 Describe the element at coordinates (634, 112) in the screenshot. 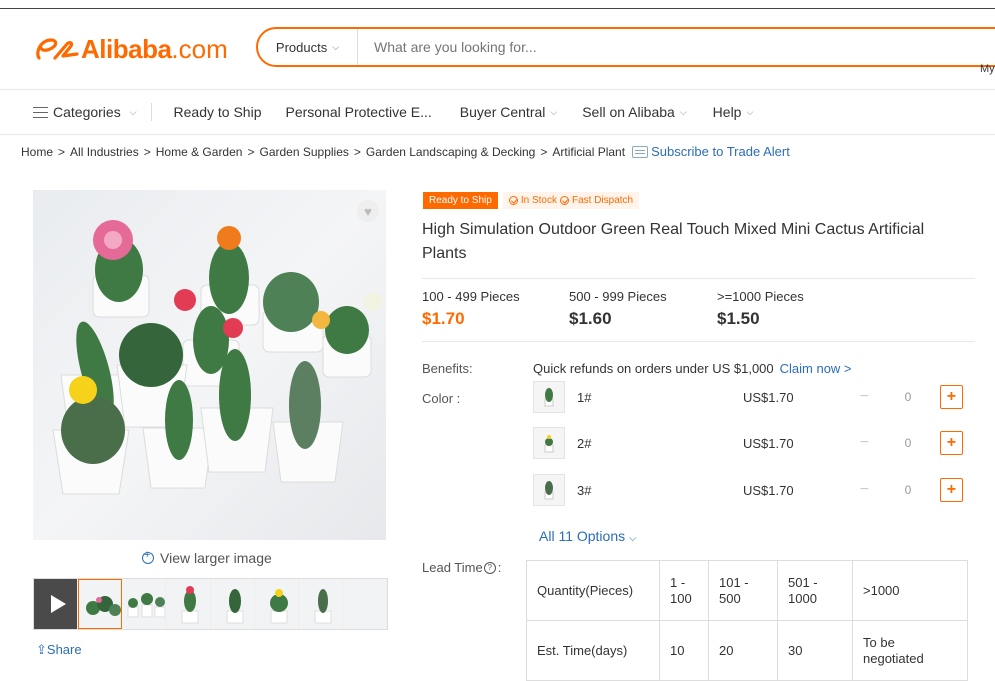

I see `nav-item-sell-on-alibaba: Sell on Alibaba ⌵` at that location.